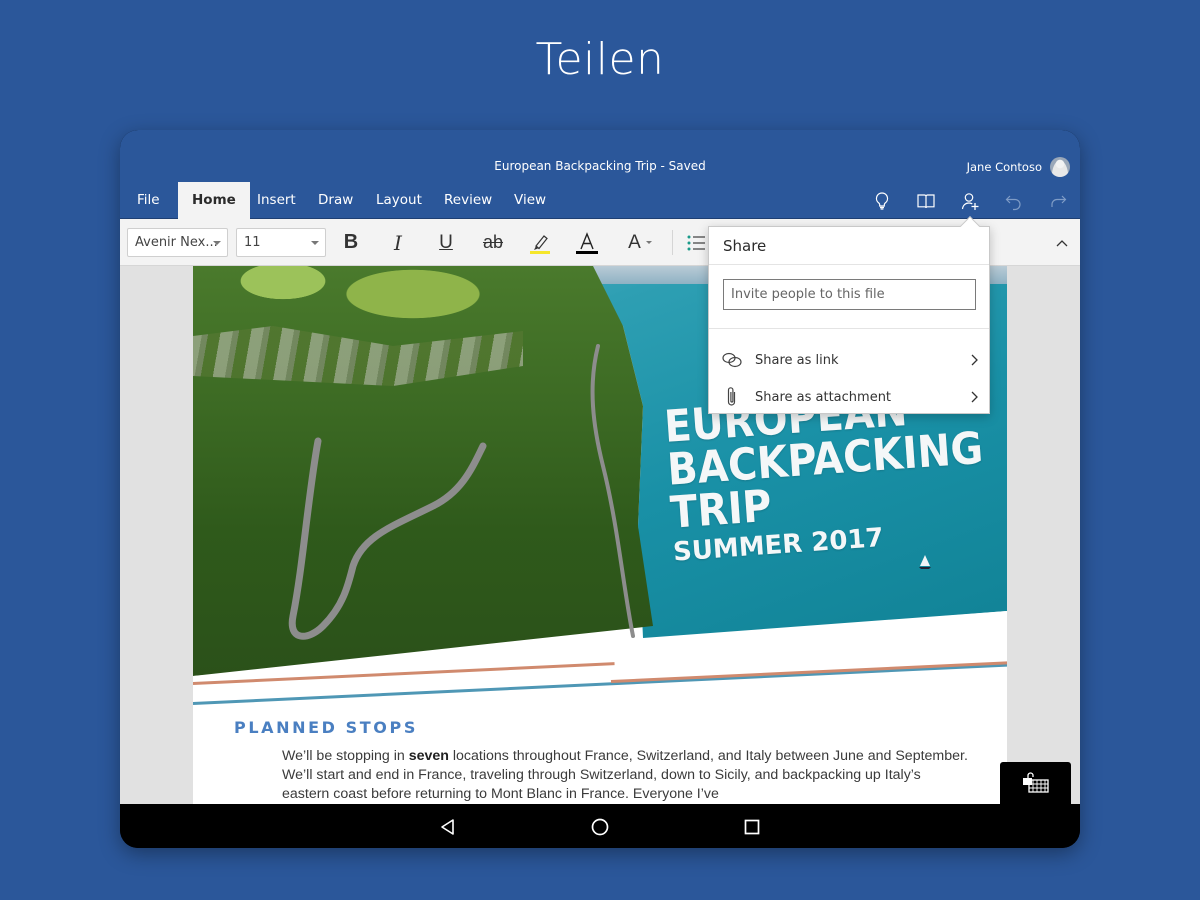  I want to click on redo-button, so click(1058, 200).